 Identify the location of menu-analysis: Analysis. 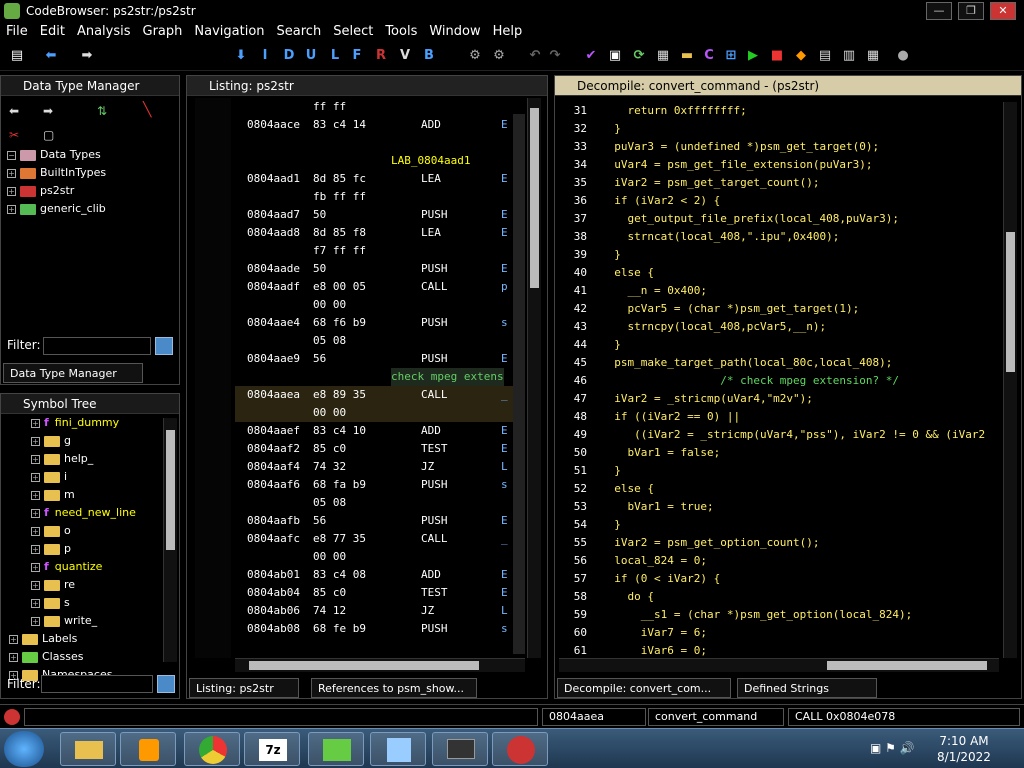
(104, 30).